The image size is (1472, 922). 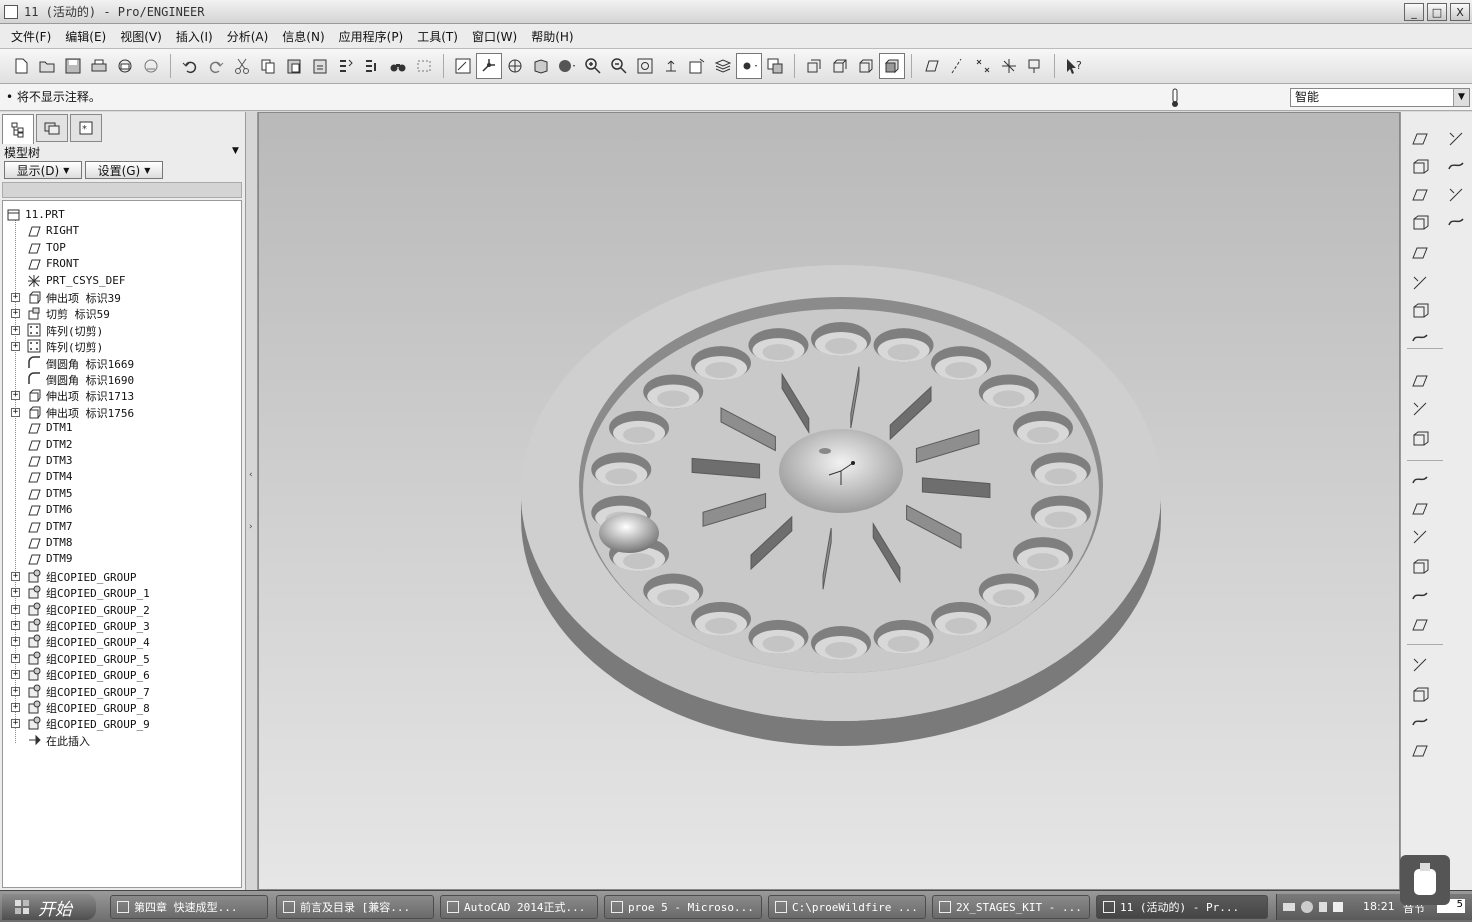 I want to click on floating-usb-icon, so click(x=1425, y=880).